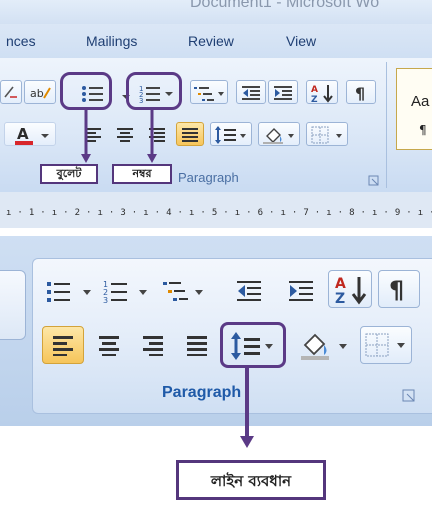  Describe the element at coordinates (251, 480) in the screenshot. I see `line-spacing-callout-label: লাইন ব্যবধান` at that location.